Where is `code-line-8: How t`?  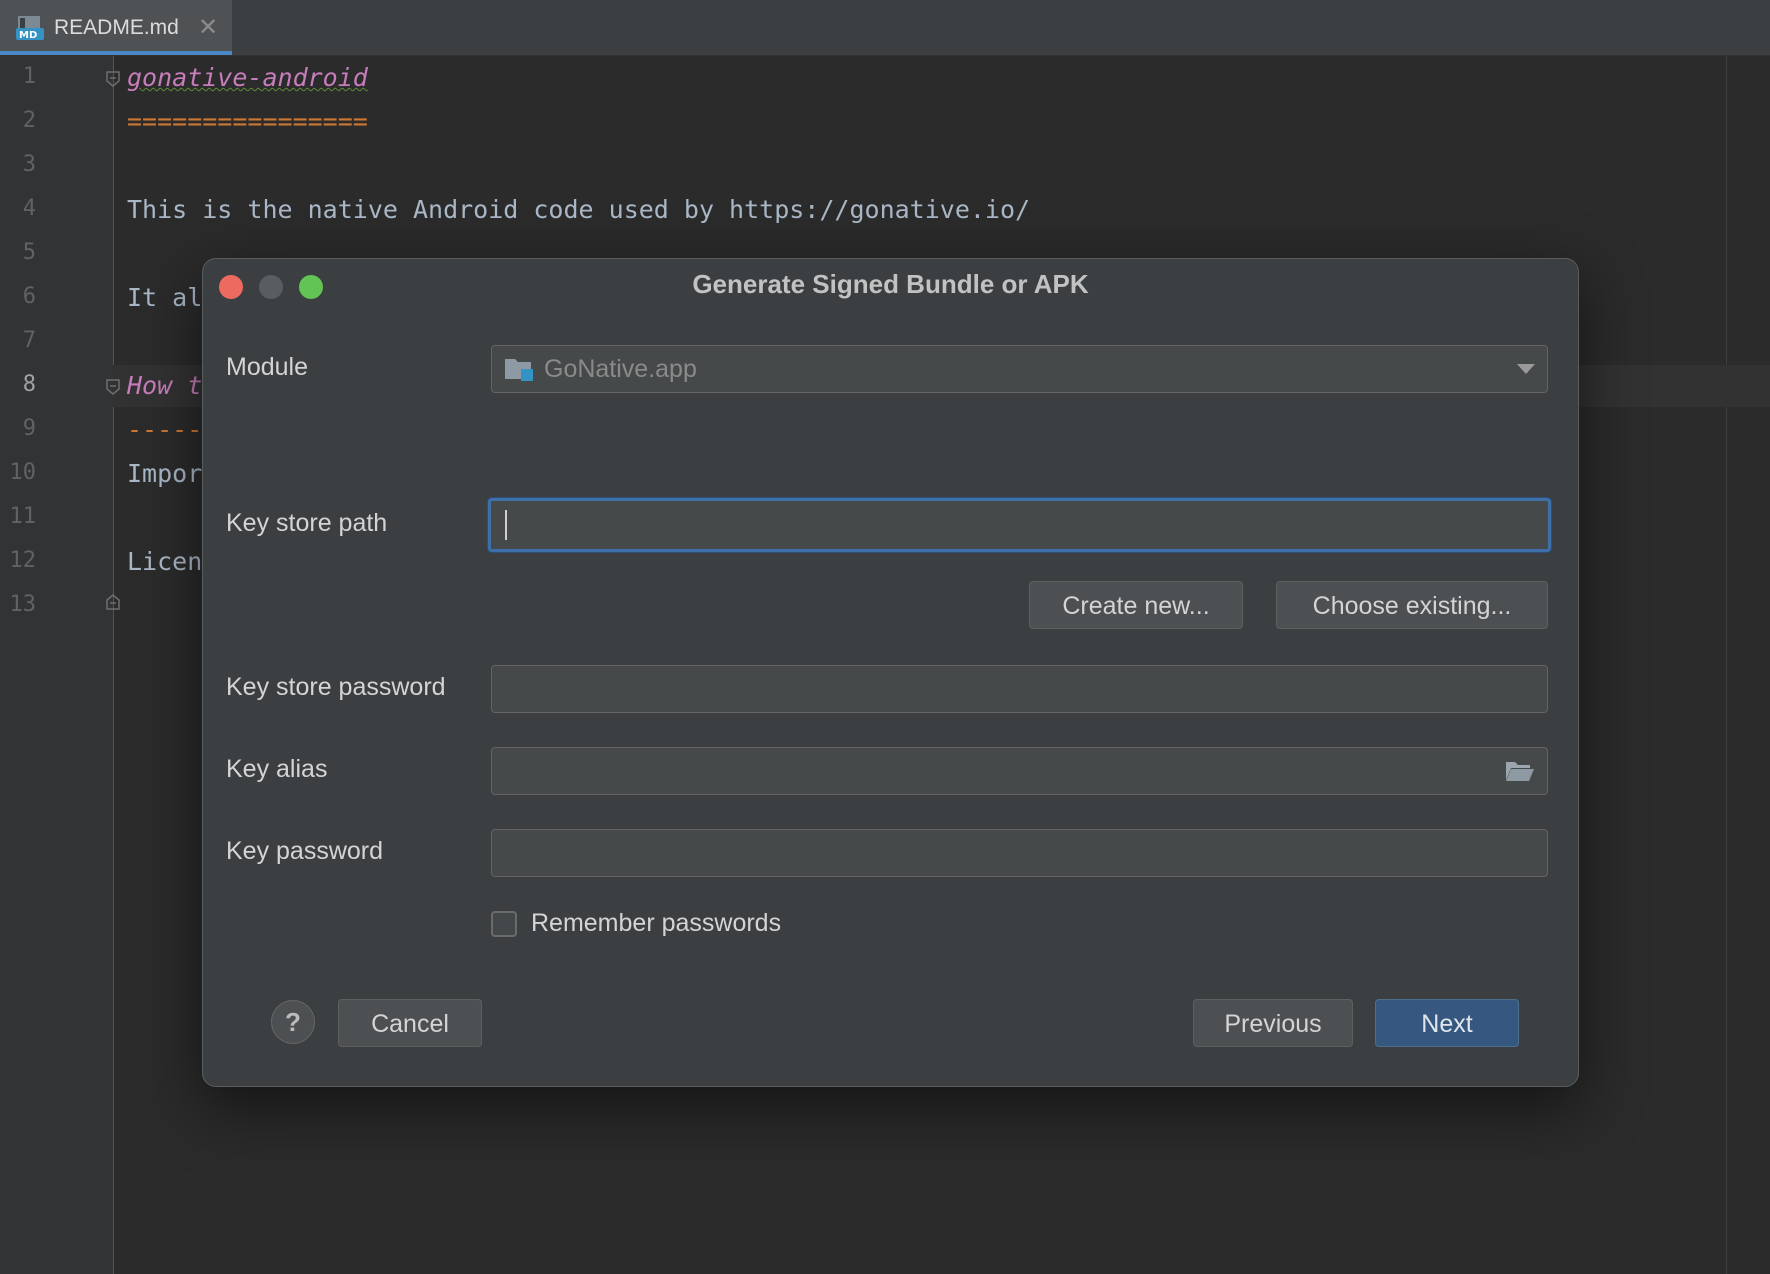
code-line-8: How t is located at coordinates (164, 385).